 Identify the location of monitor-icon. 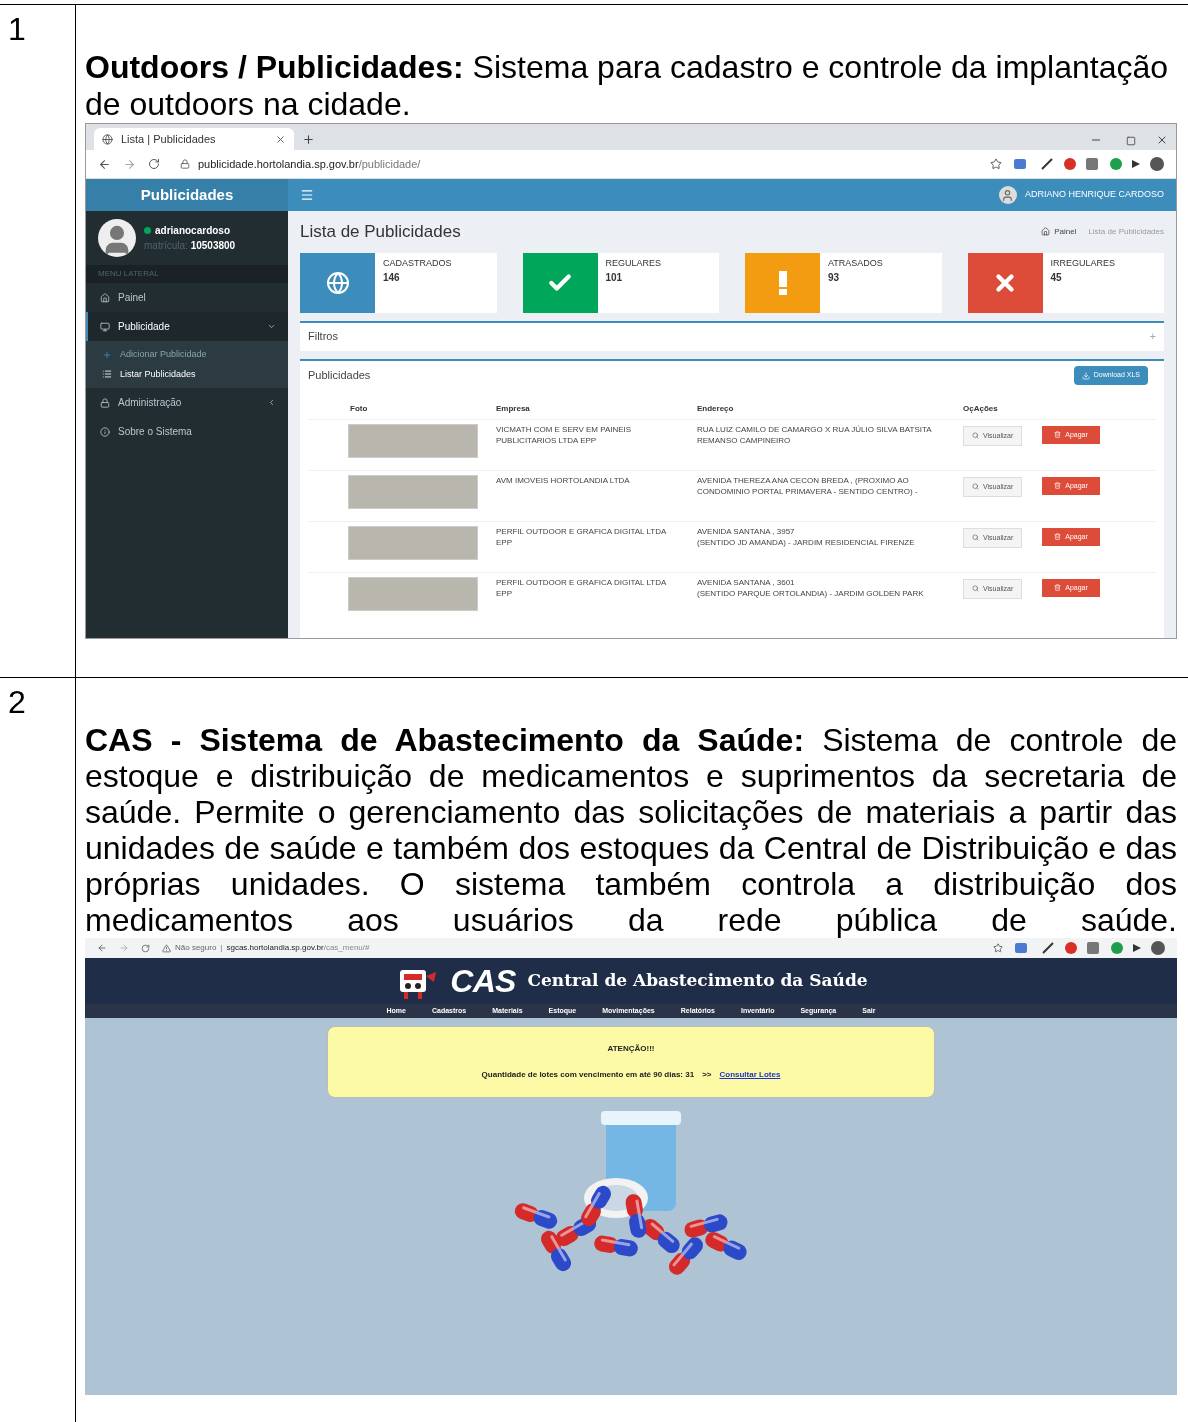
(105, 326).